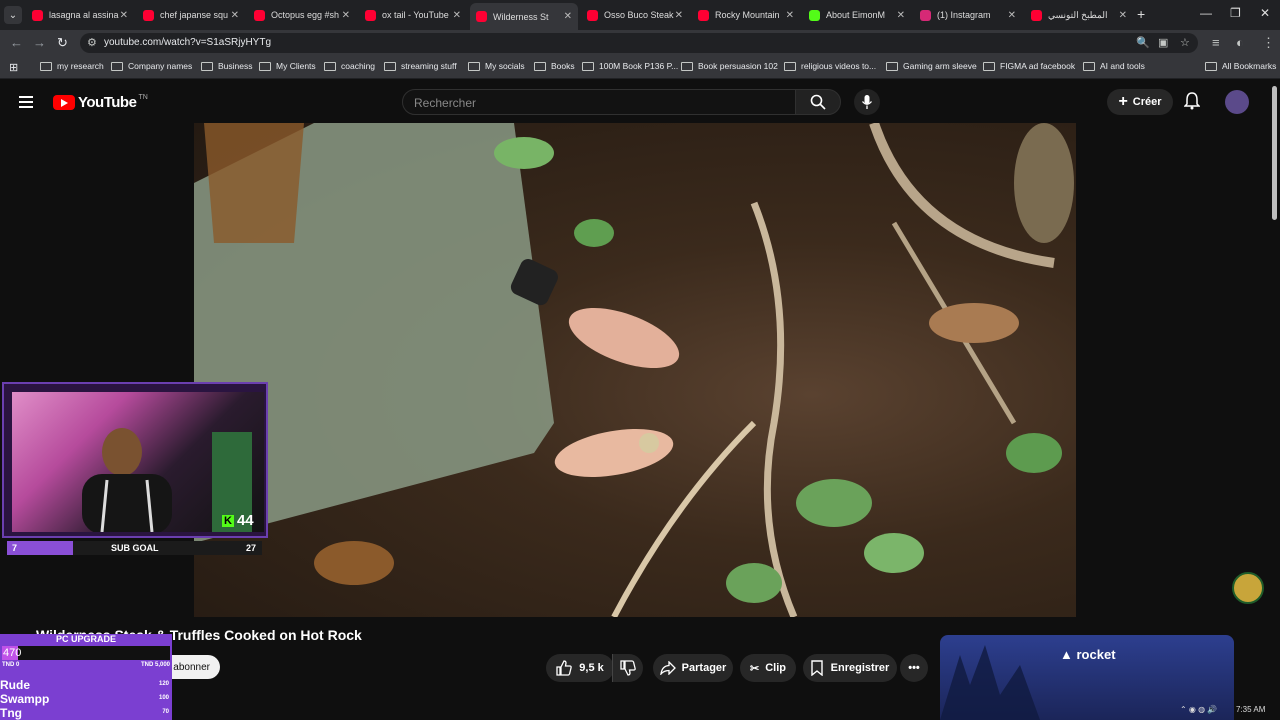 Image resolution: width=1280 pixels, height=720 pixels. Describe the element at coordinates (524, 16) in the screenshot. I see `browser-tab: Wilderness St ✕` at that location.